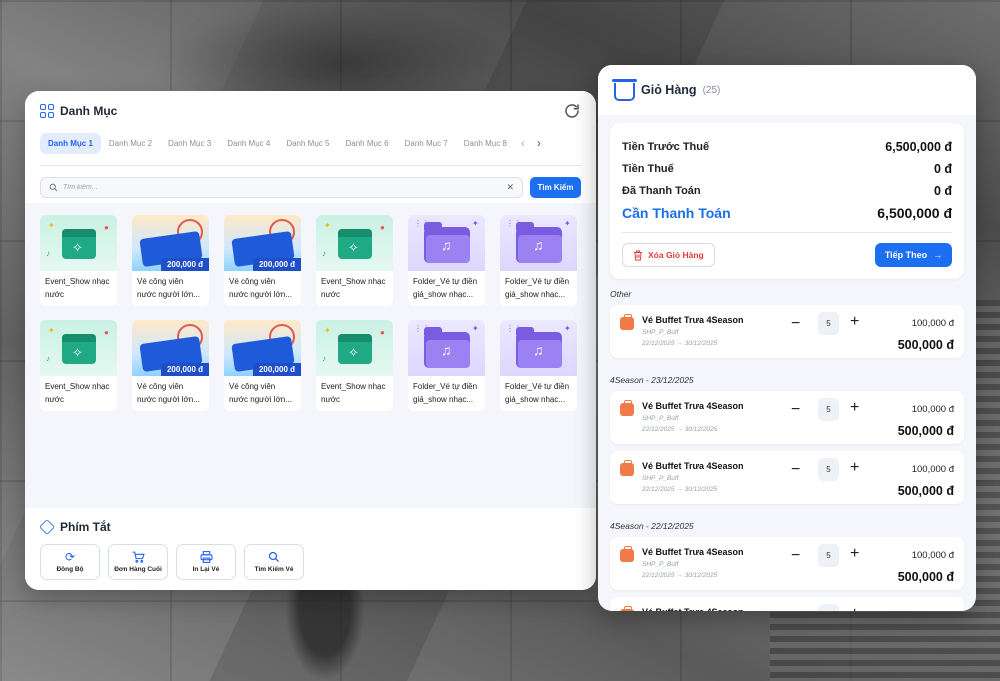 The height and width of the screenshot is (681, 1000). What do you see at coordinates (787, 169) in the screenshot?
I see `tax-row: Tiền Thuế 0 đ` at bounding box center [787, 169].